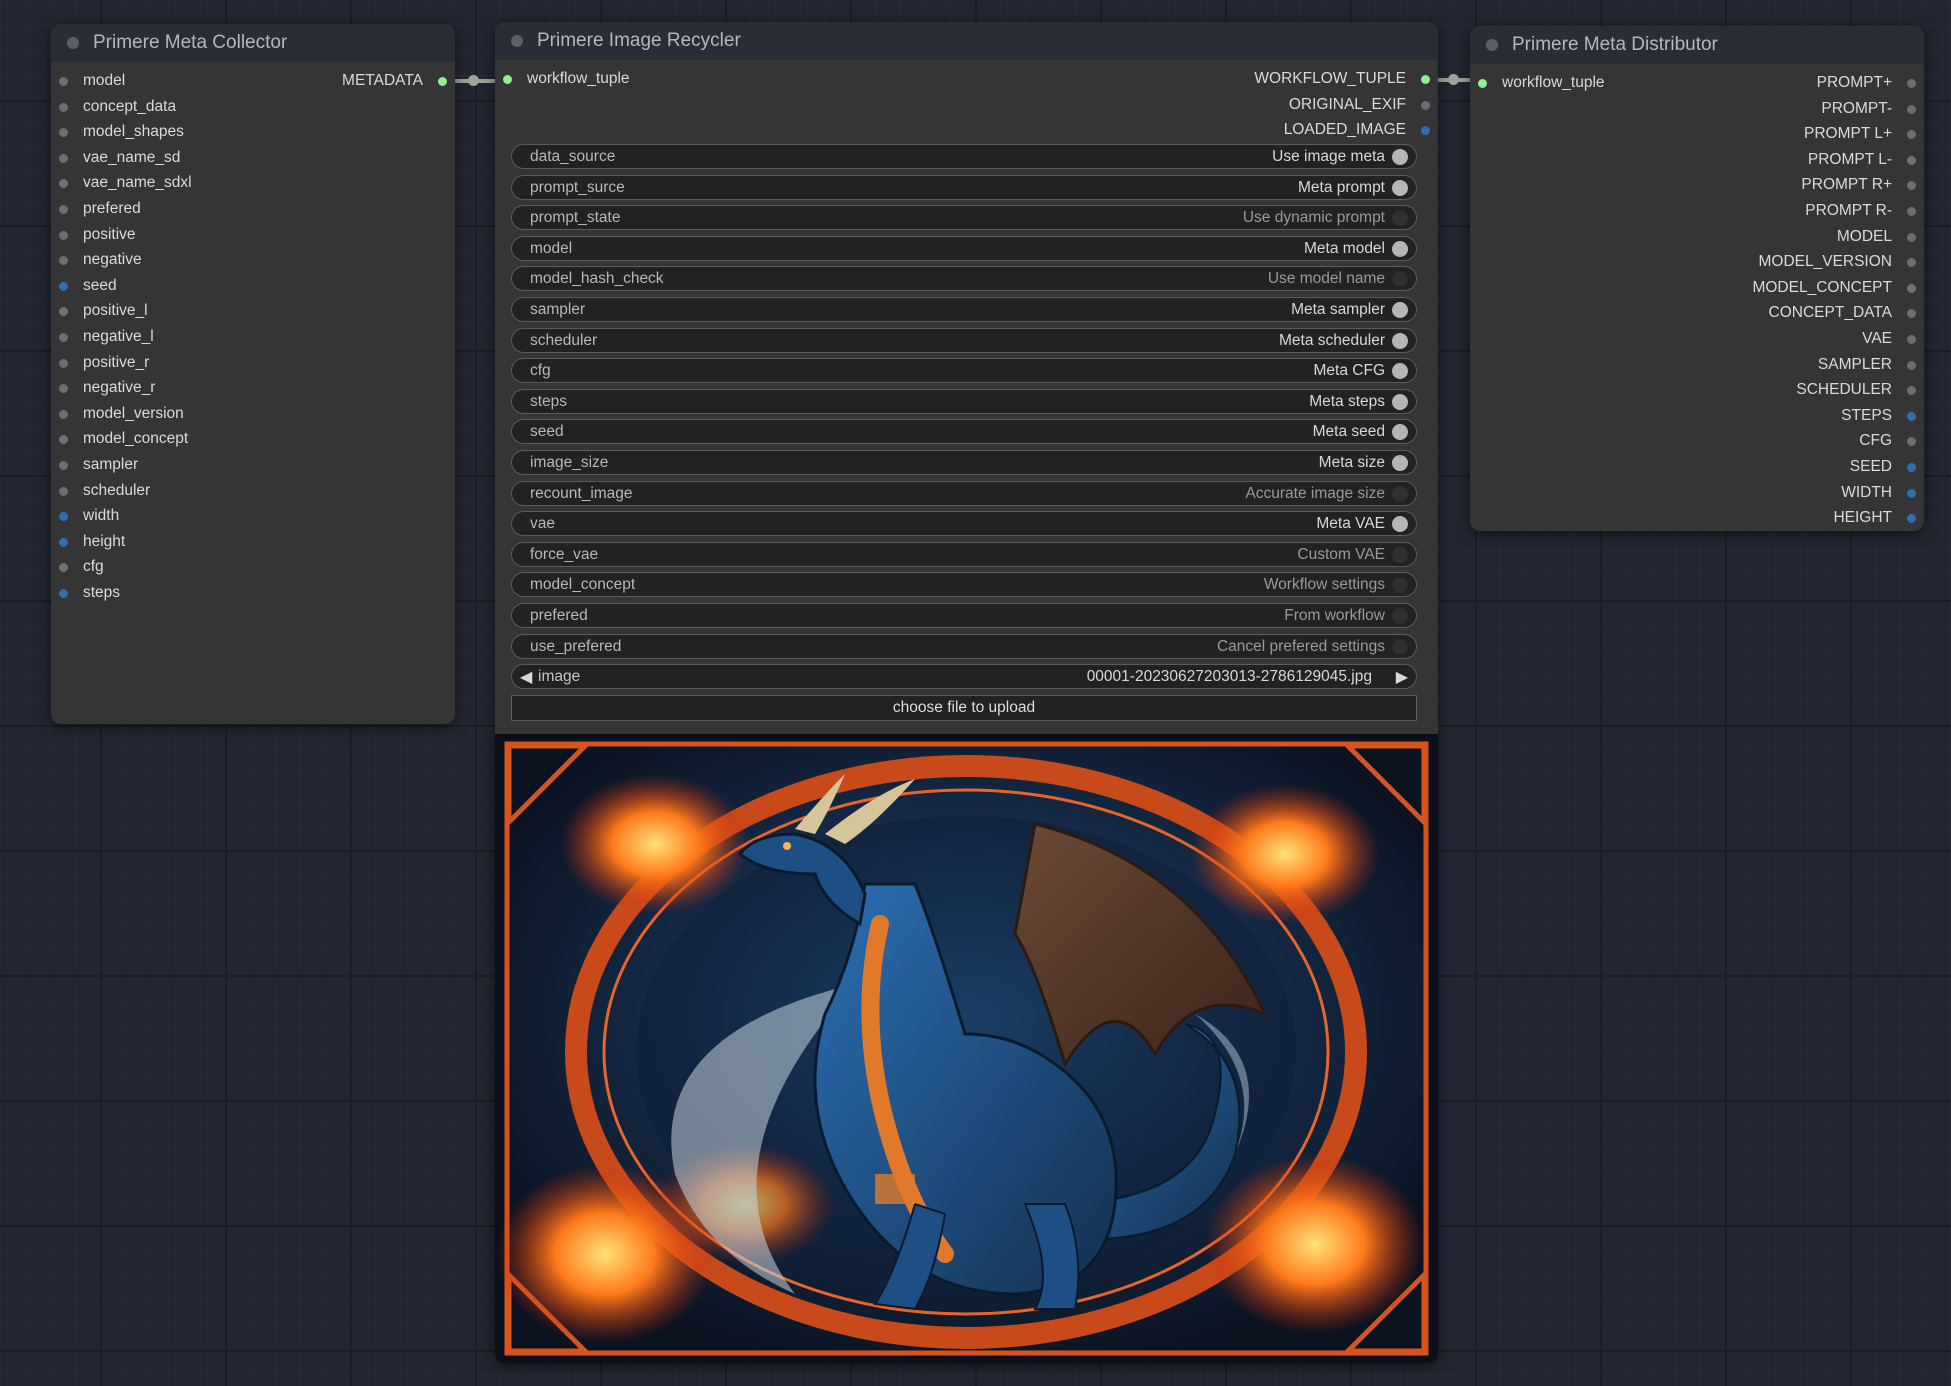 The image size is (1951, 1386). I want to click on output-slot-workflow-tuple: WORKFLOW_TUPLE, so click(1342, 79).